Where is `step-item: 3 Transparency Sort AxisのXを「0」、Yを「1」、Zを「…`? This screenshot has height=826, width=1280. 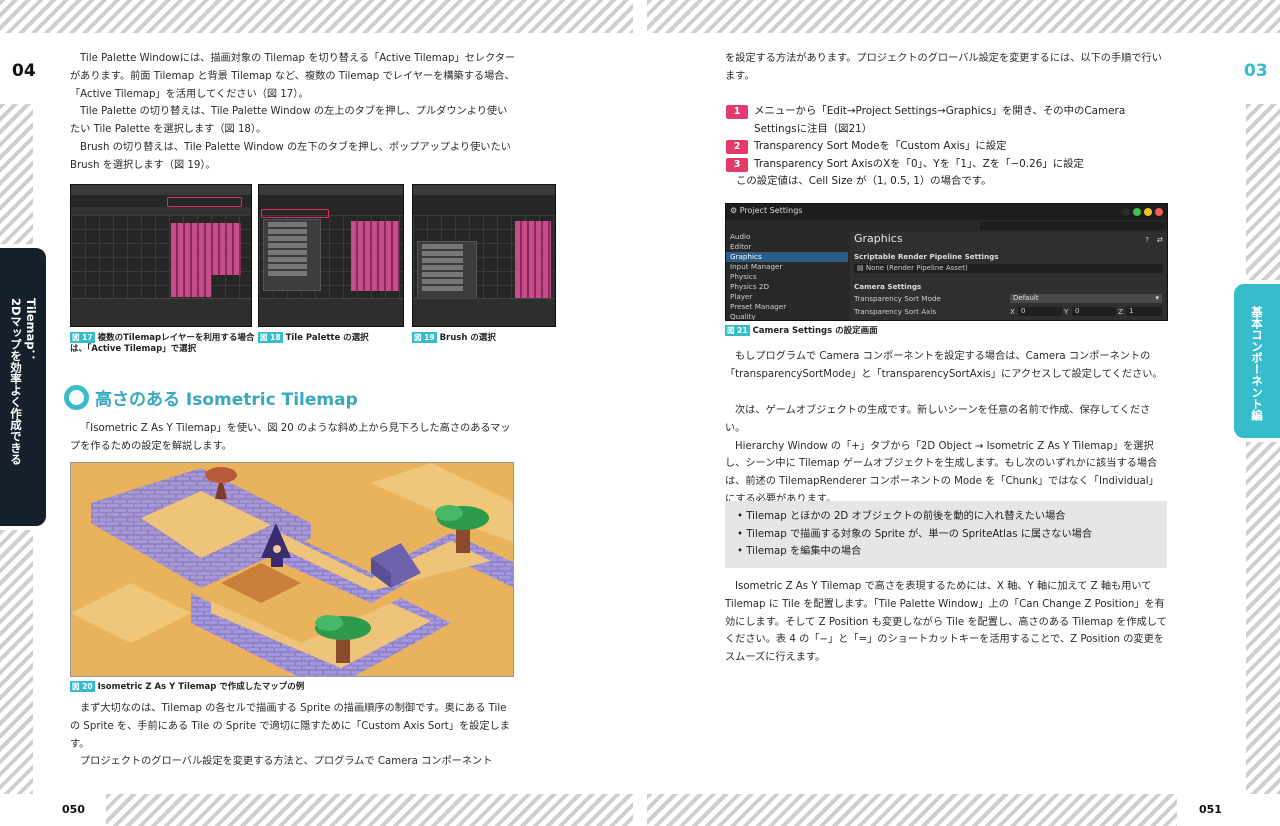
step-item: 3 Transparency Sort AxisのXを「0」、Yを「1」、Zを「… is located at coordinates (947, 165).